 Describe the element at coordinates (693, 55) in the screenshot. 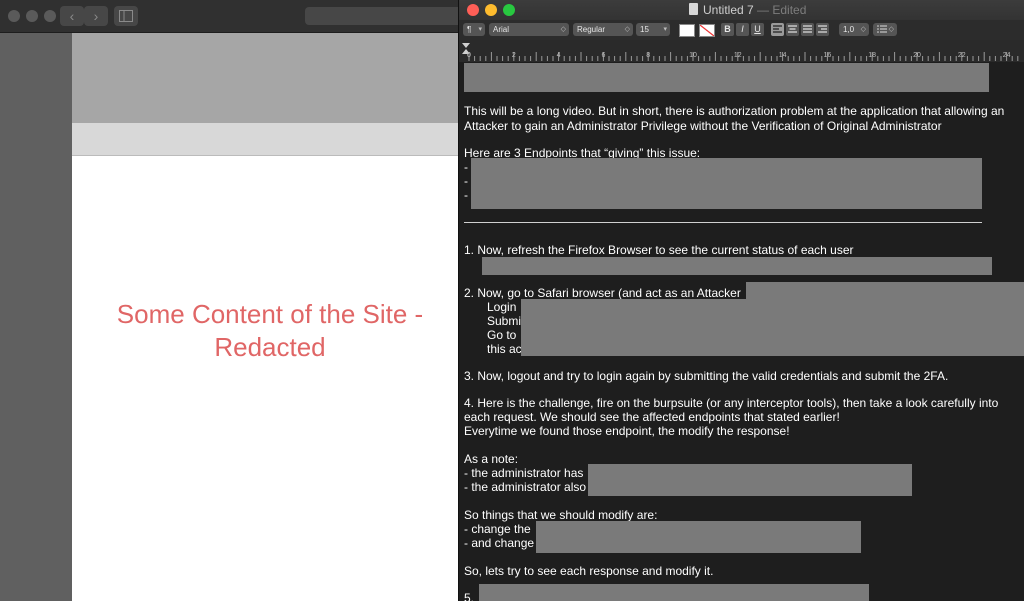

I see `ruler-number: 10` at that location.